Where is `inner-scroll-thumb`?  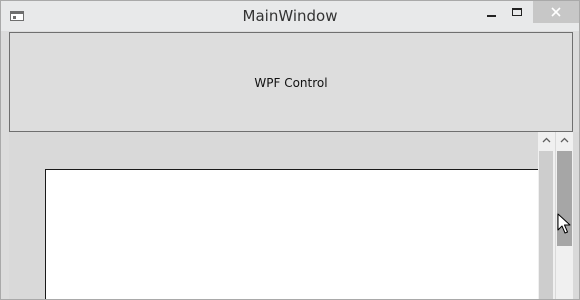
inner-scroll-thumb is located at coordinates (546, 225).